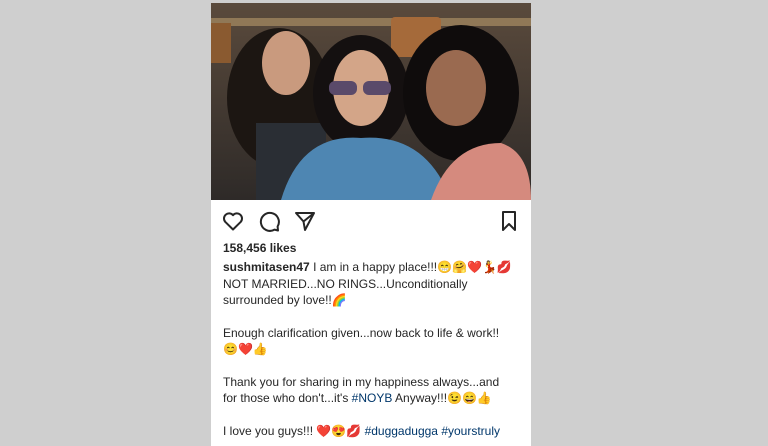  Describe the element at coordinates (266, 267) in the screenshot. I see `username-link: sushmitasen47` at that location.